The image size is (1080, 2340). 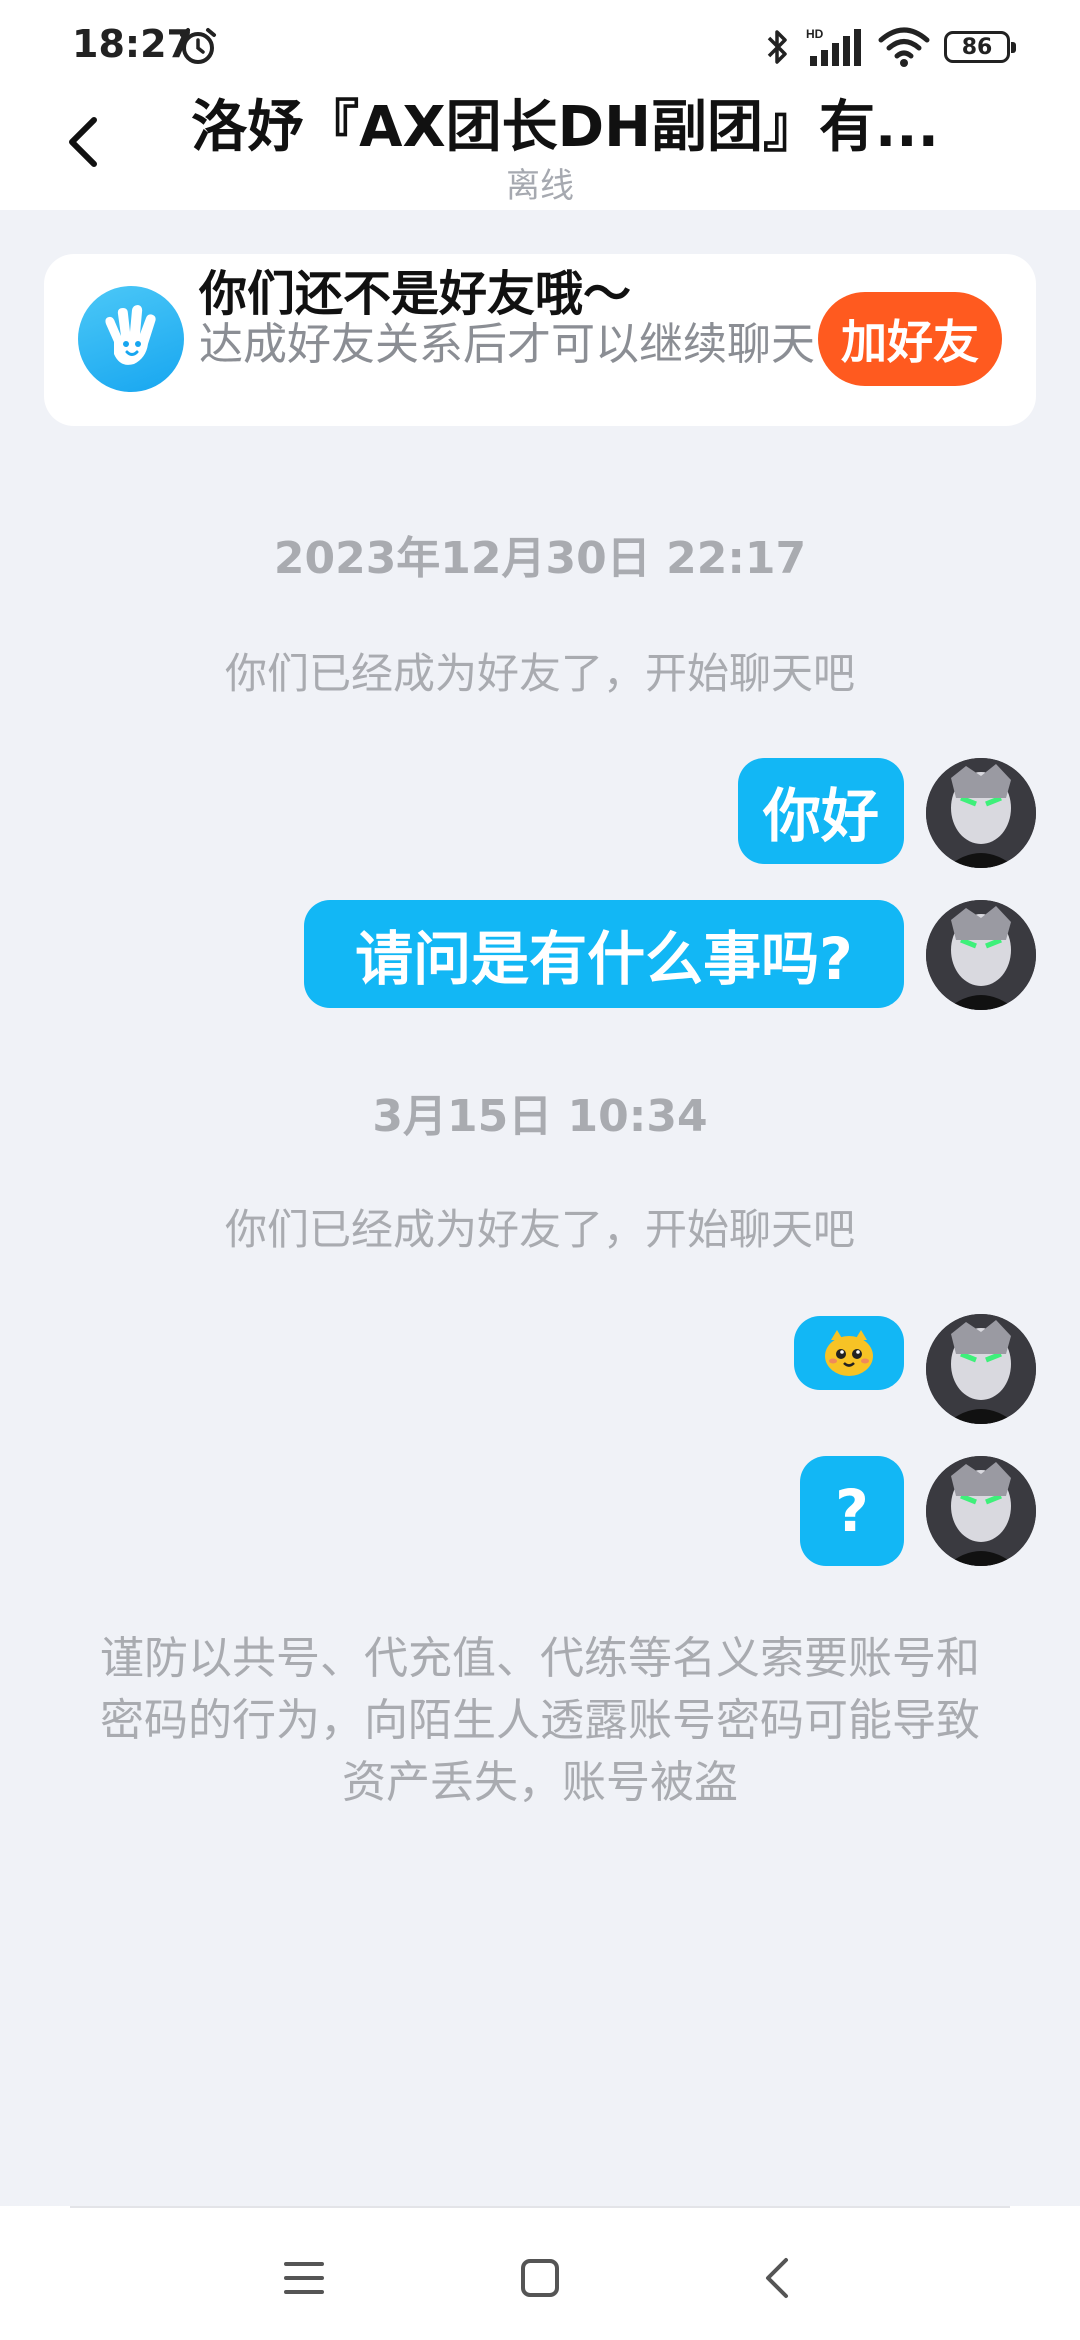 I want to click on nav-back-icon, so click(x=778, y=2278).